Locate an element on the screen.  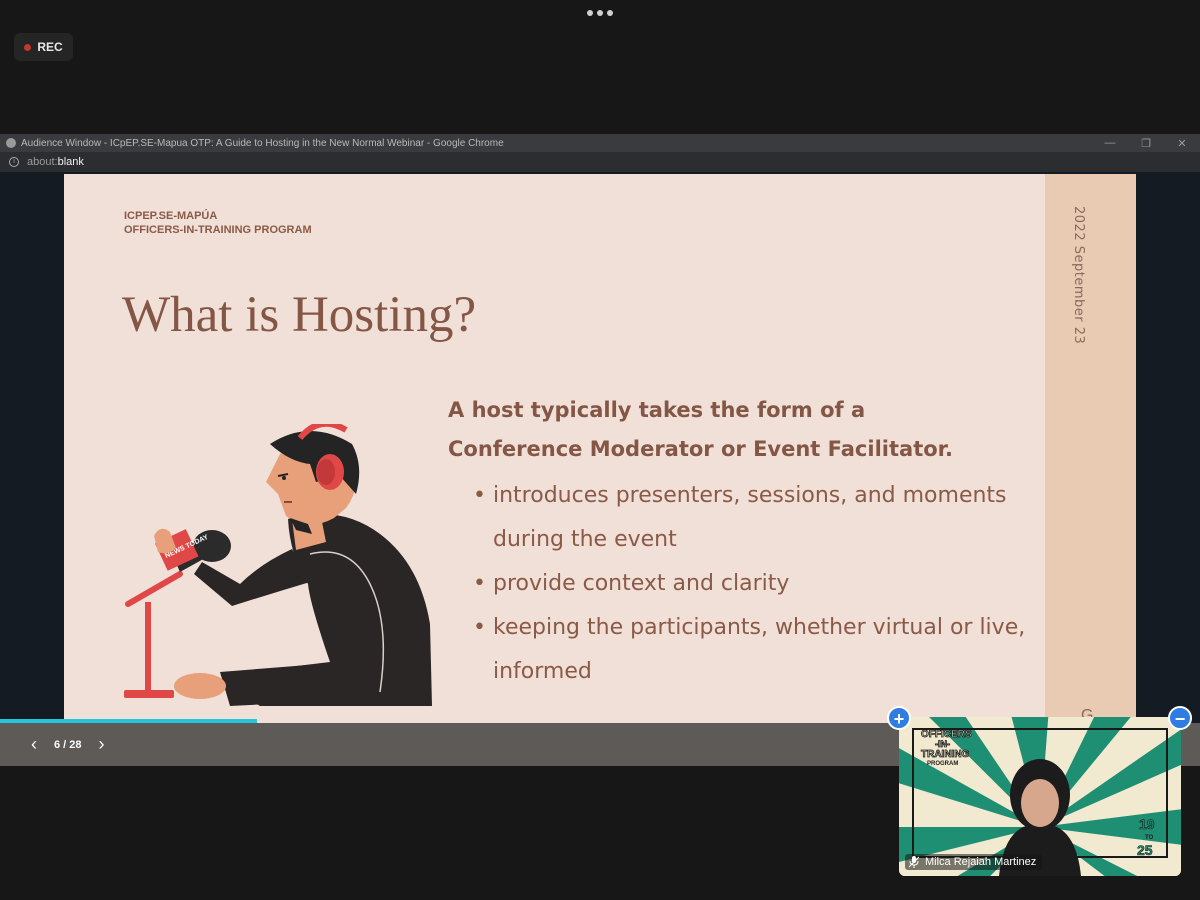
restore-window-button: ❐ is located at coordinates (1146, 143).